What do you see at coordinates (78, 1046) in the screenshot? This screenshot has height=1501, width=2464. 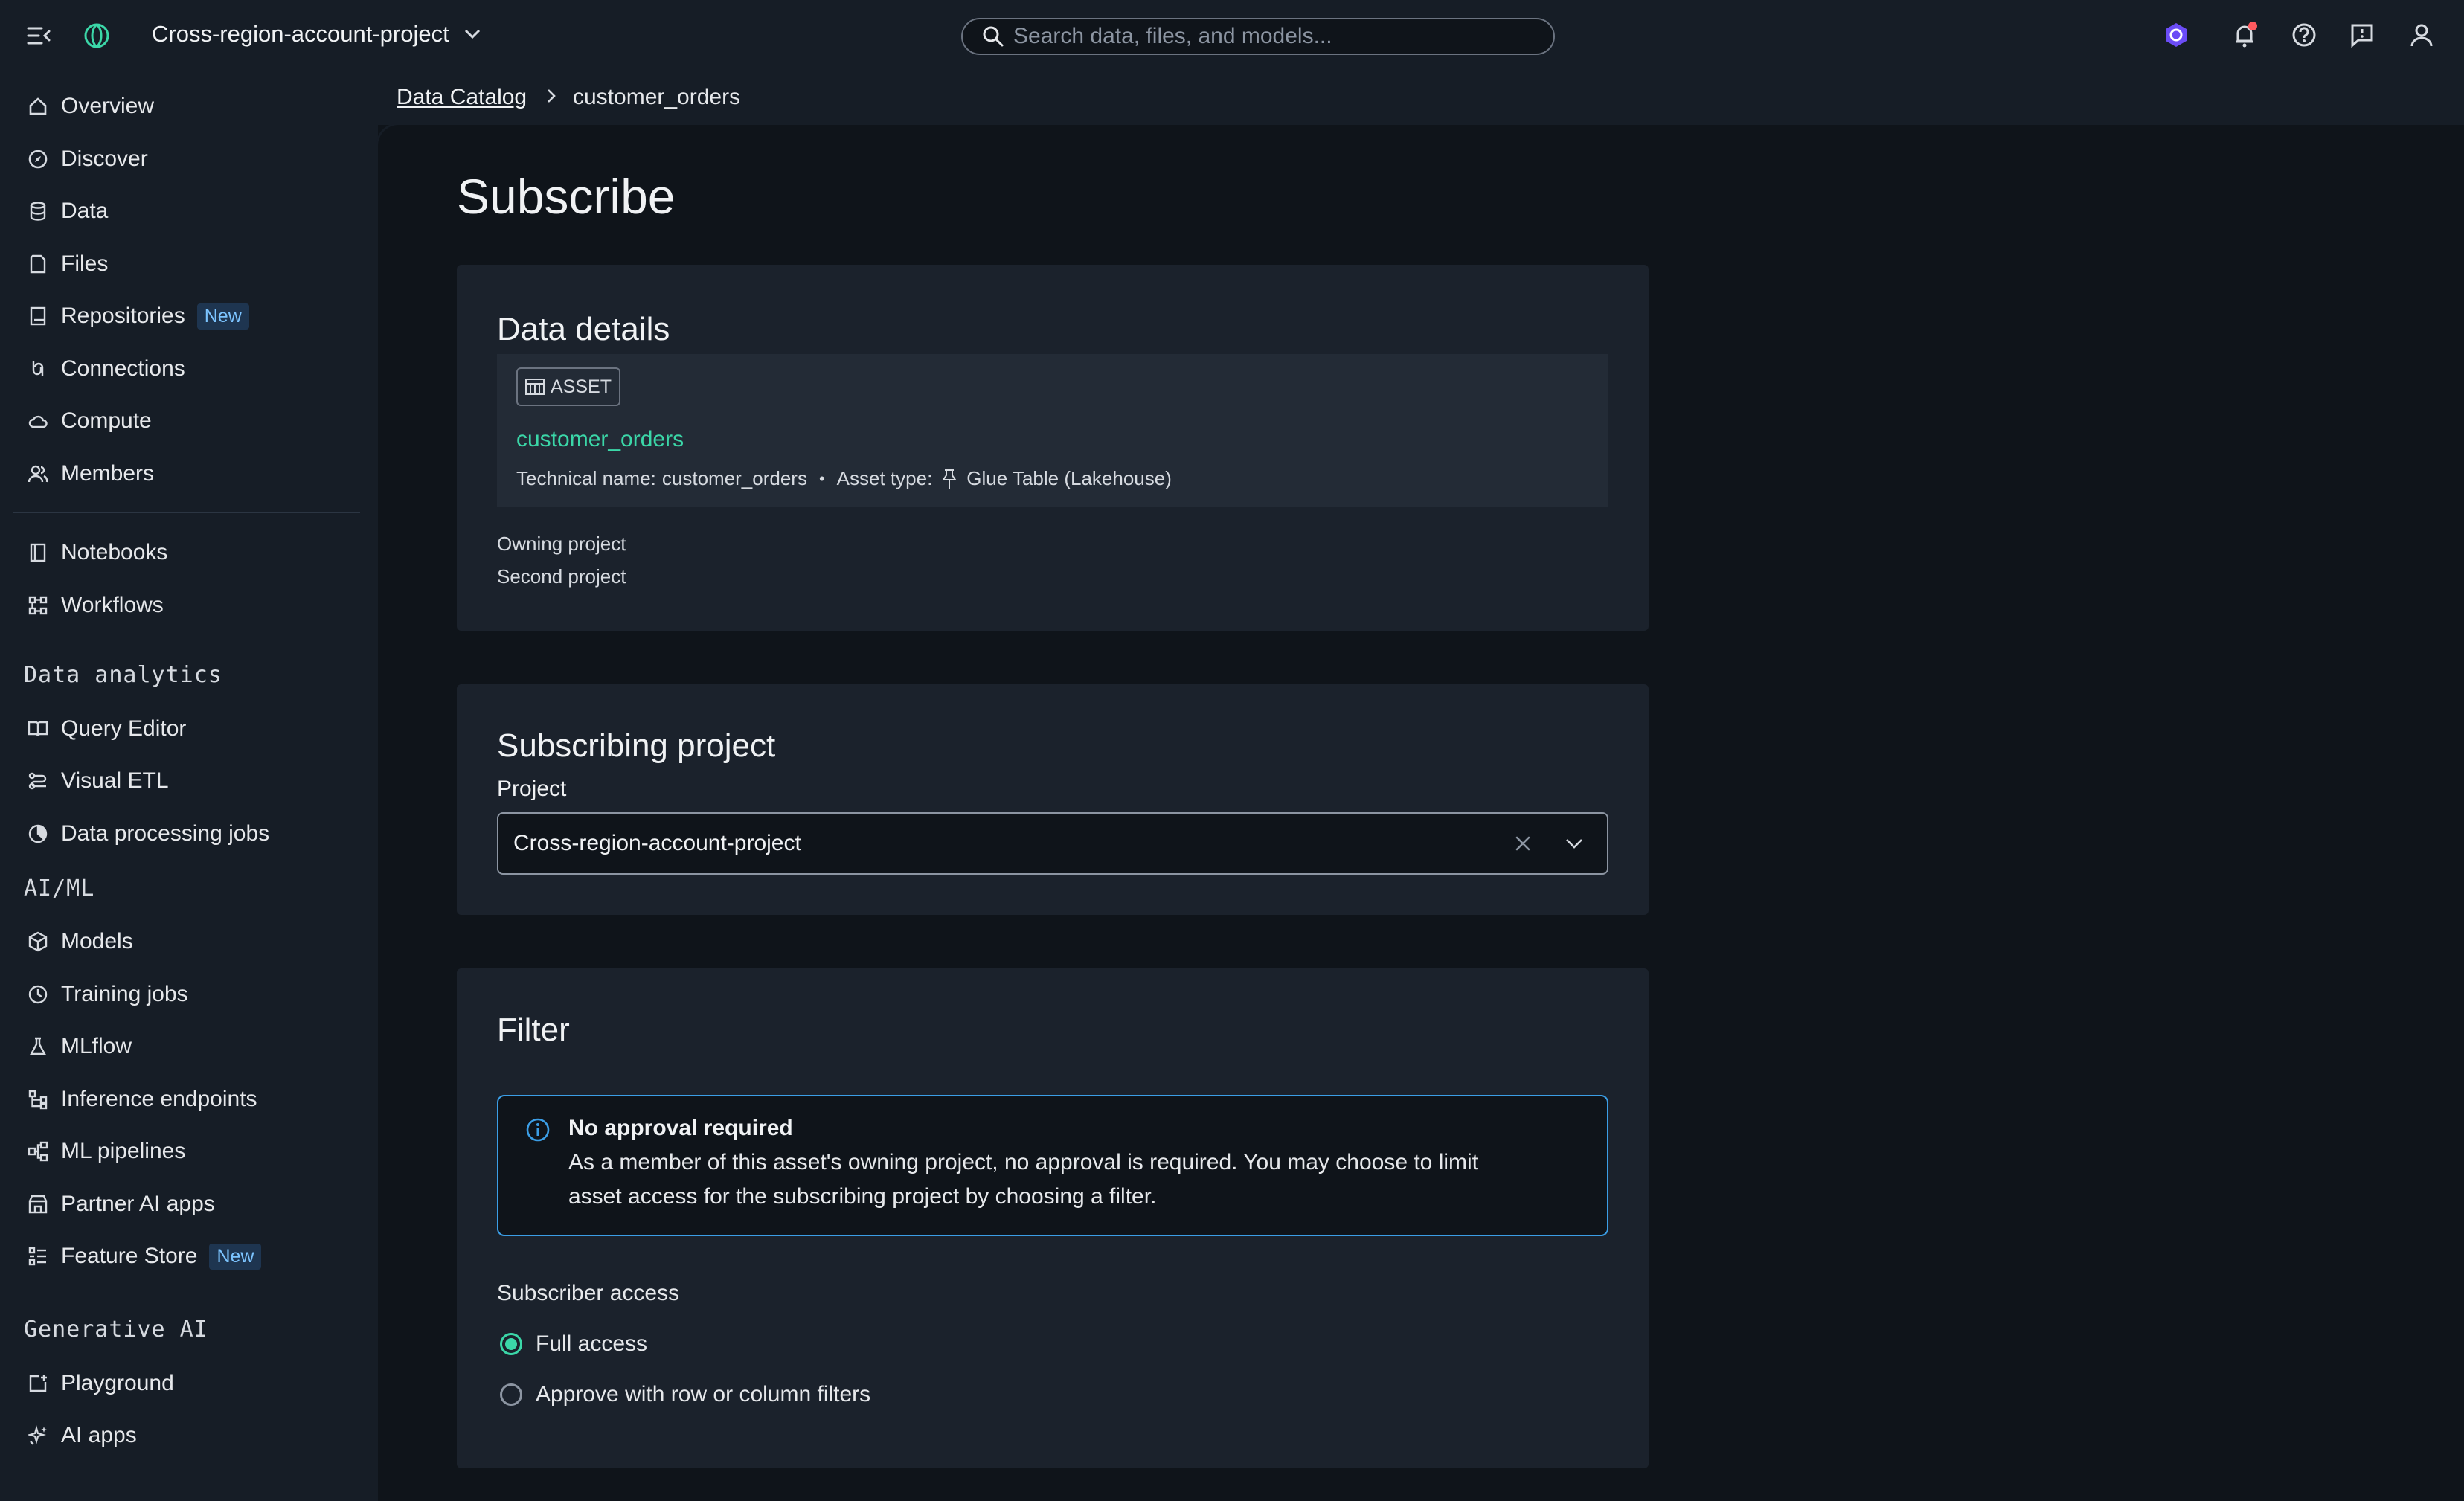 I see `sidebar-item-mlflow: MLflow` at bounding box center [78, 1046].